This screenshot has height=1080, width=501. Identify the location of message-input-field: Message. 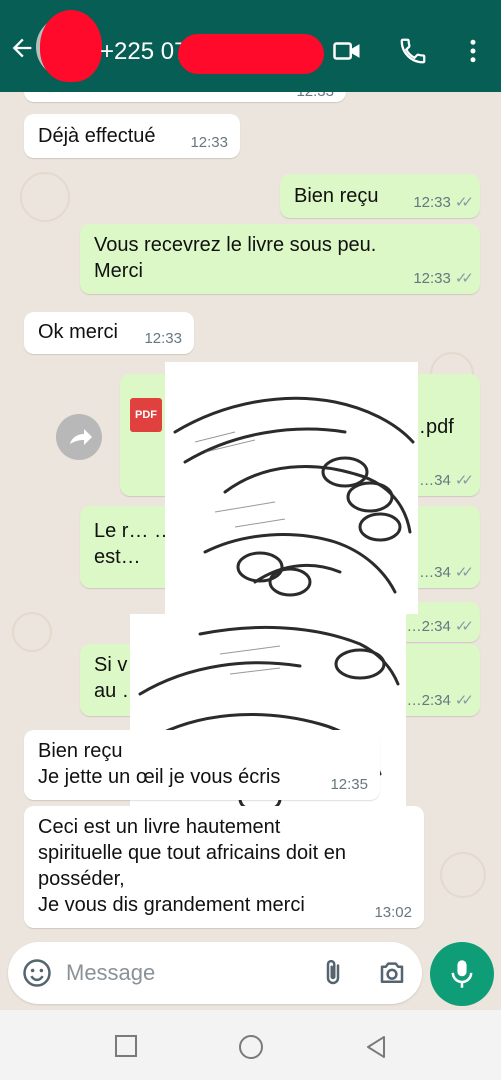
(215, 973).